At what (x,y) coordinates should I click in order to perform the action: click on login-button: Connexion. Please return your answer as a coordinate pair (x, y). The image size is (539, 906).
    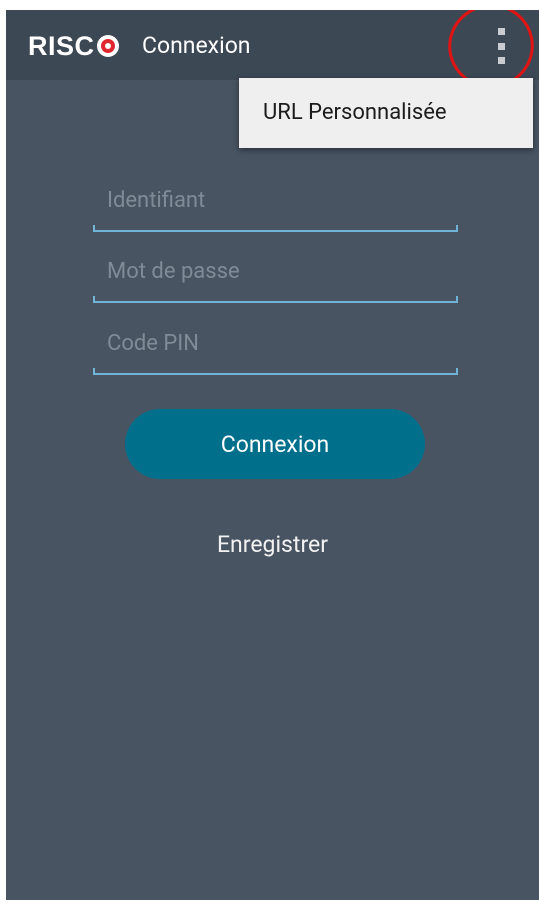
    Looking at the image, I should click on (275, 444).